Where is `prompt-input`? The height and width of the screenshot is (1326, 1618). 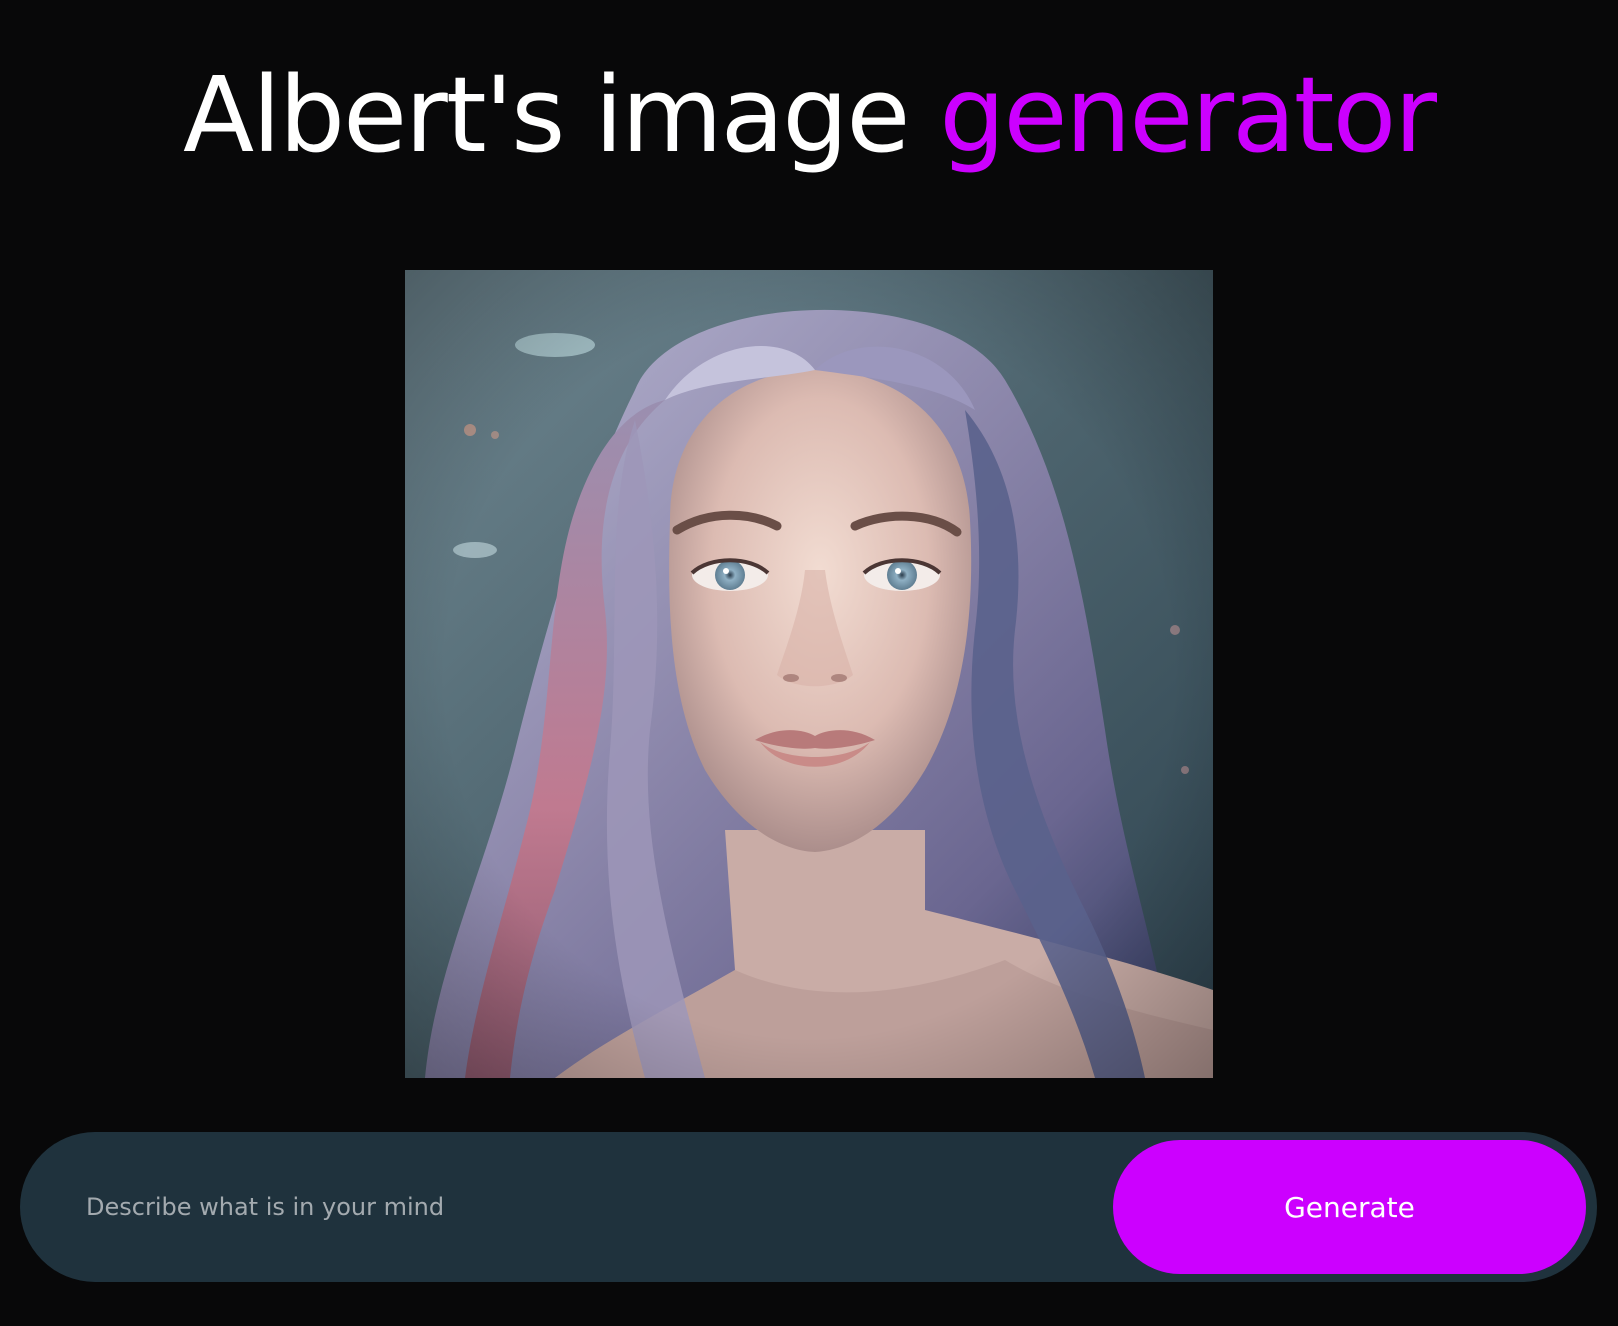
prompt-input is located at coordinates (570, 1207).